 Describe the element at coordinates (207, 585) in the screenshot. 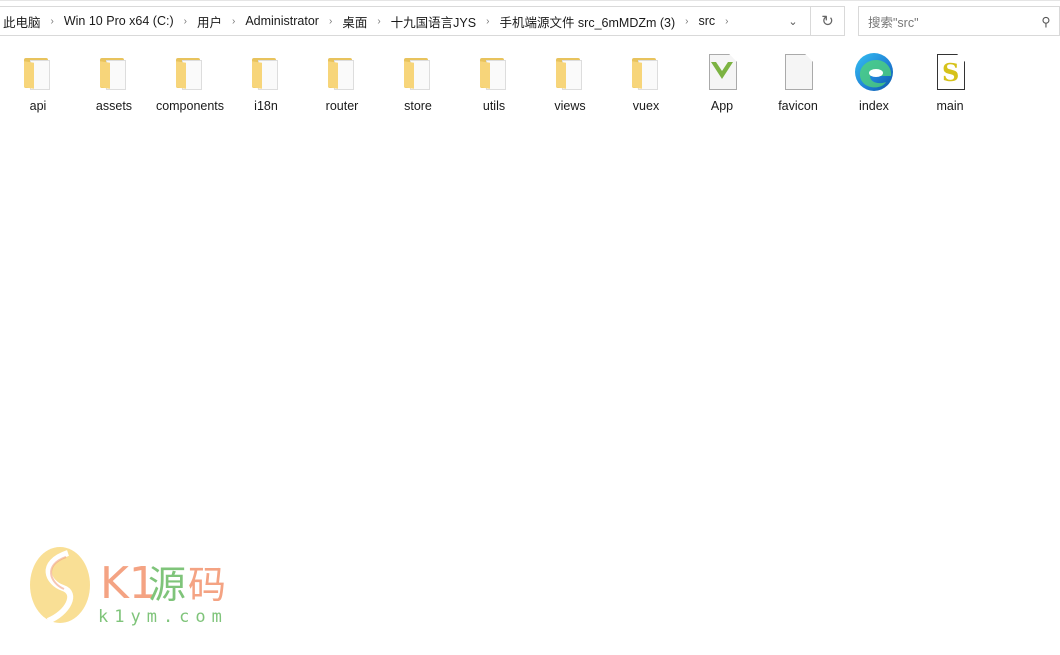

I see `svg-text: 码` at that location.